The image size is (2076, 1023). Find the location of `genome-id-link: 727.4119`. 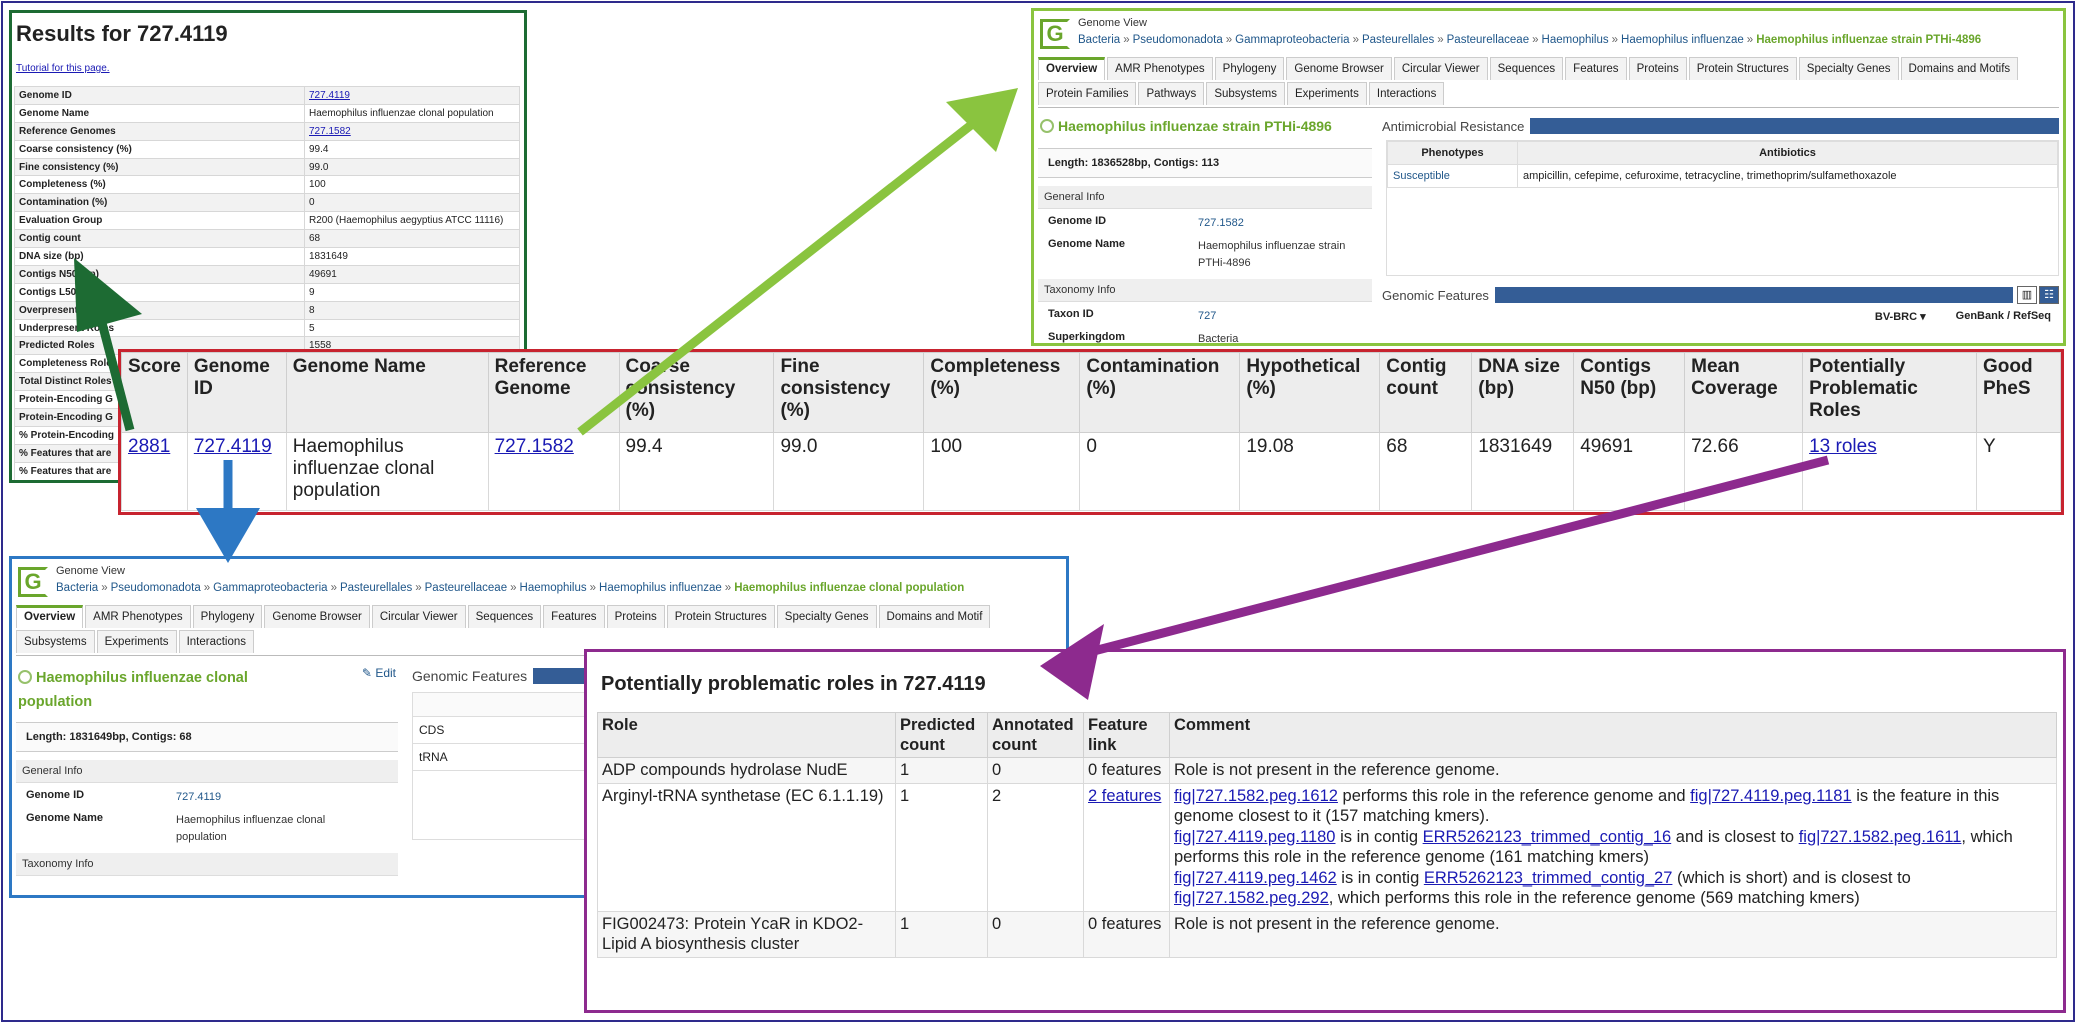

genome-id-link: 727.4119 is located at coordinates (233, 446).